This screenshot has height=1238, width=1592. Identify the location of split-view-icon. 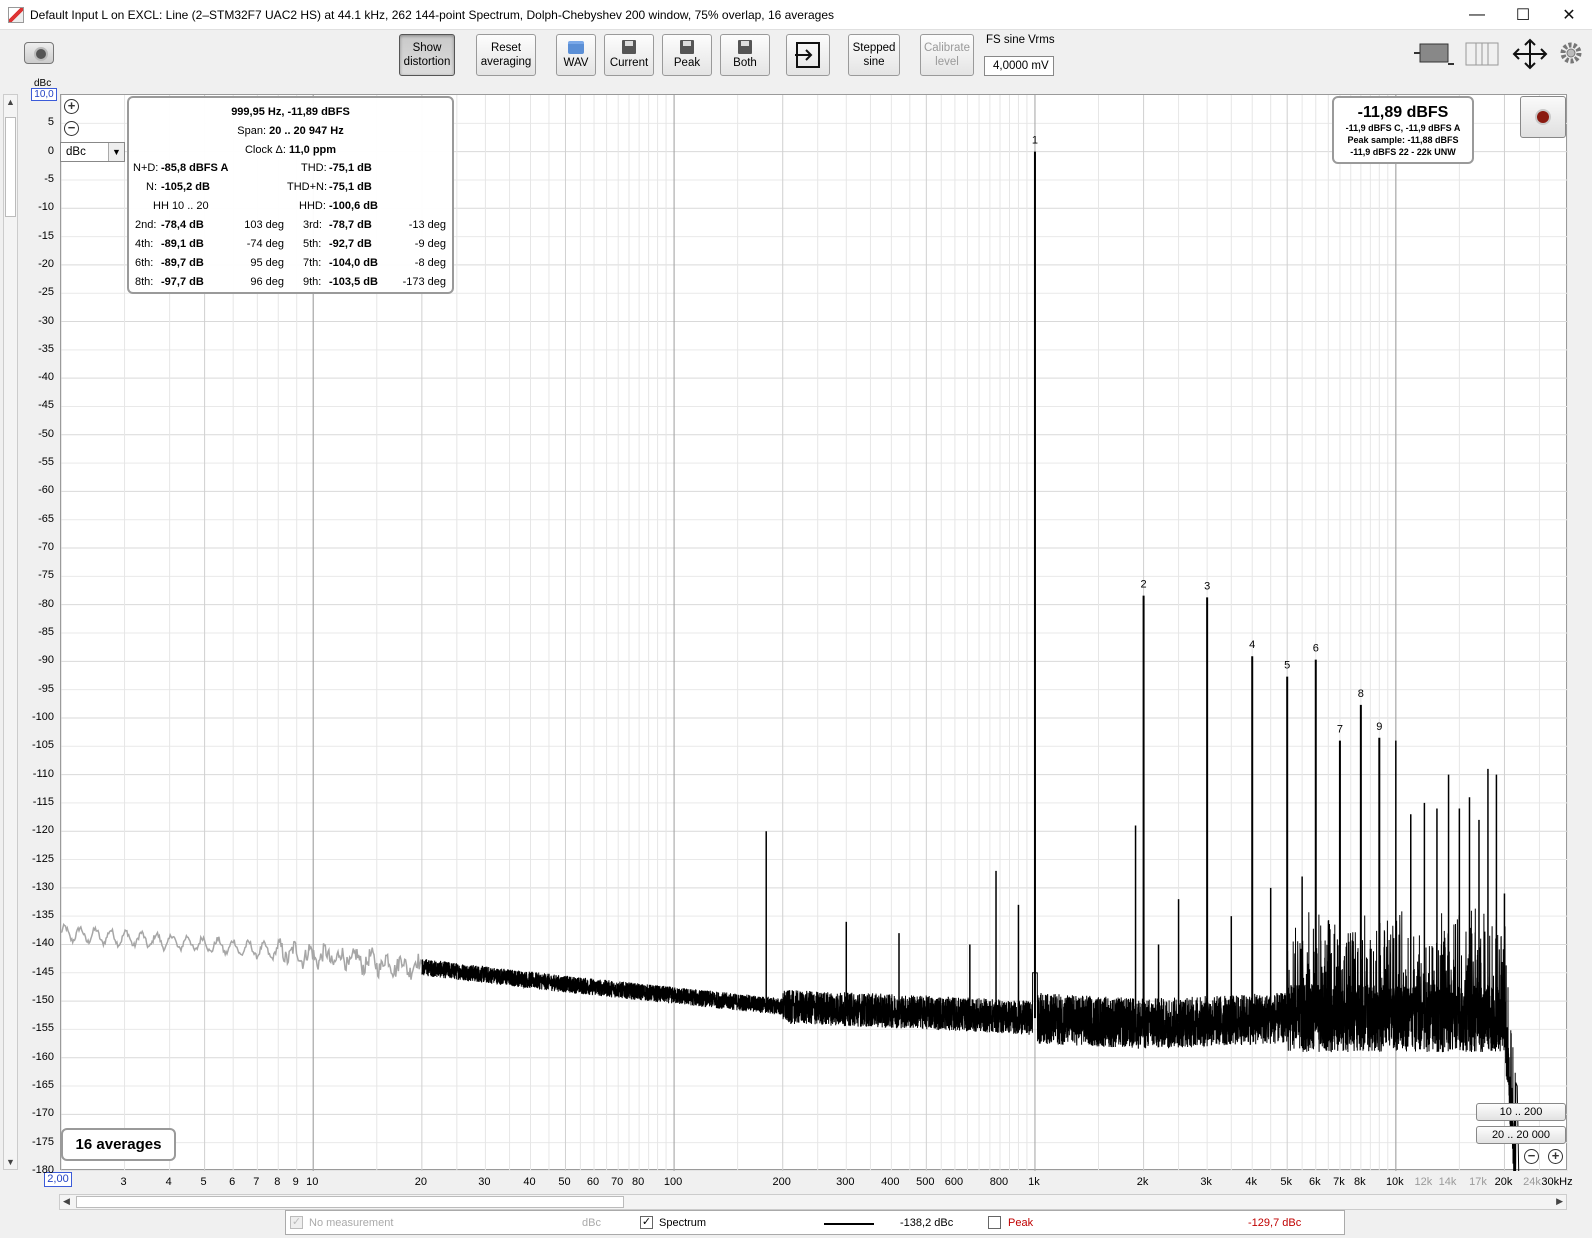
(1482, 54).